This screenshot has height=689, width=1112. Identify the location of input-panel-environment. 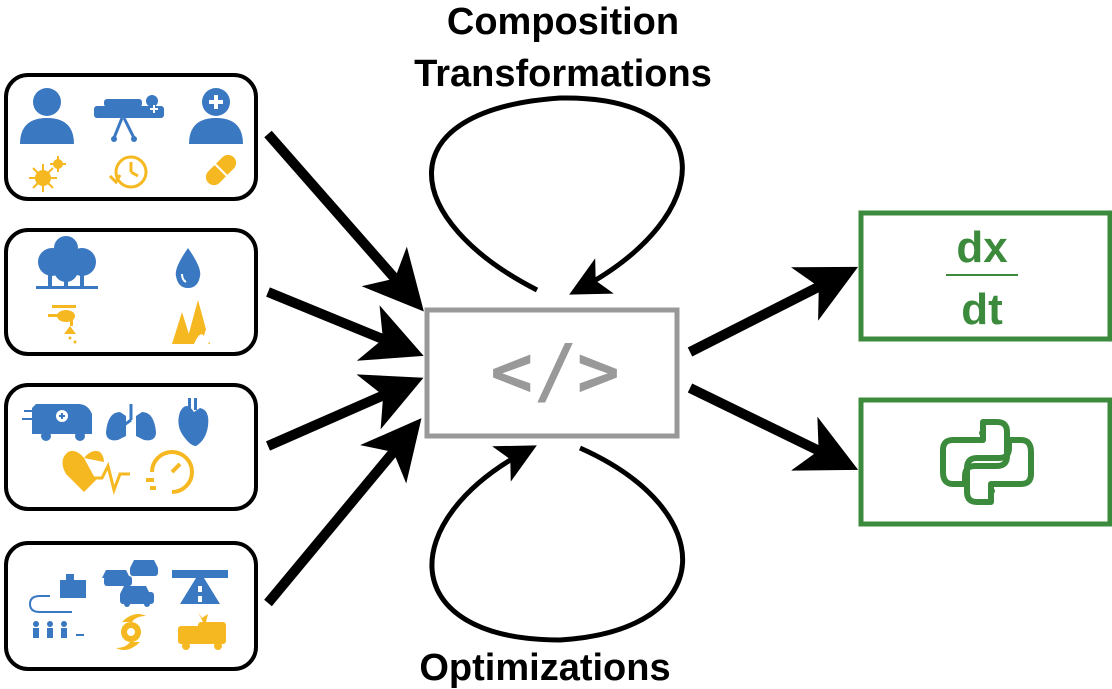
(131, 292).